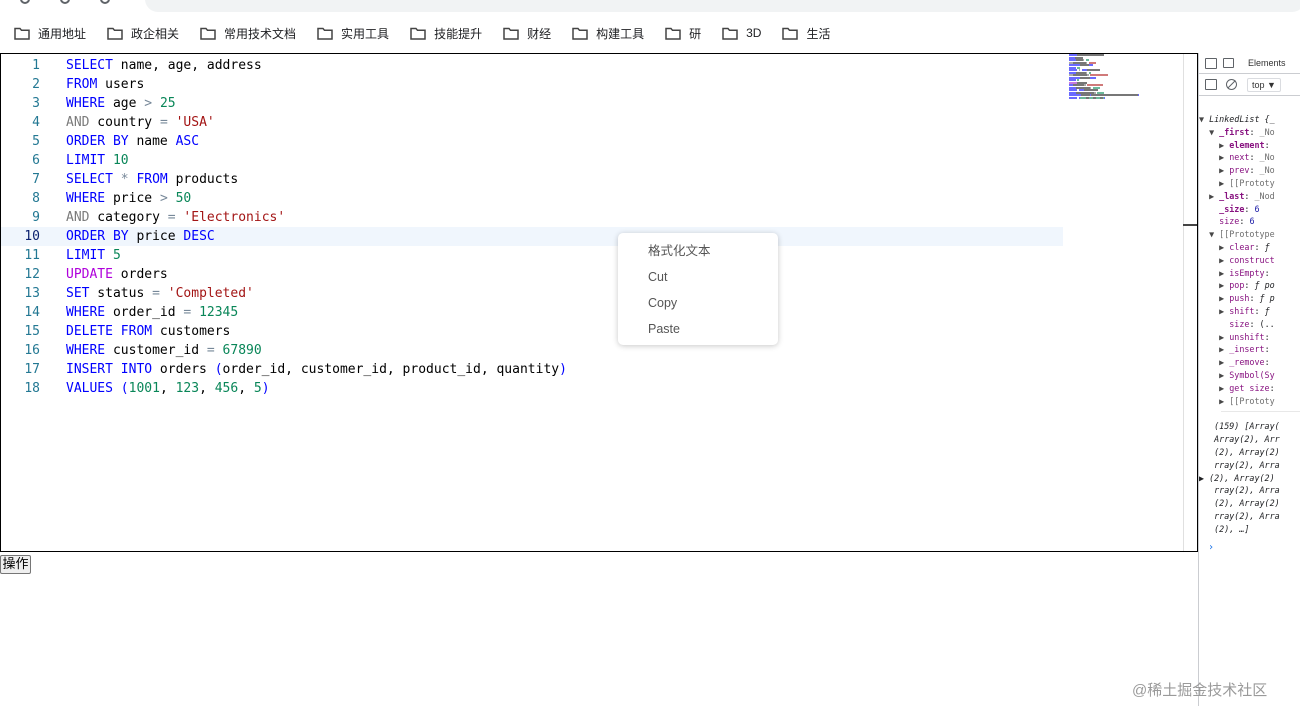 The height and width of the screenshot is (706, 1300). I want to click on console-tree-row: ▶ unshift:, so click(1249, 337).